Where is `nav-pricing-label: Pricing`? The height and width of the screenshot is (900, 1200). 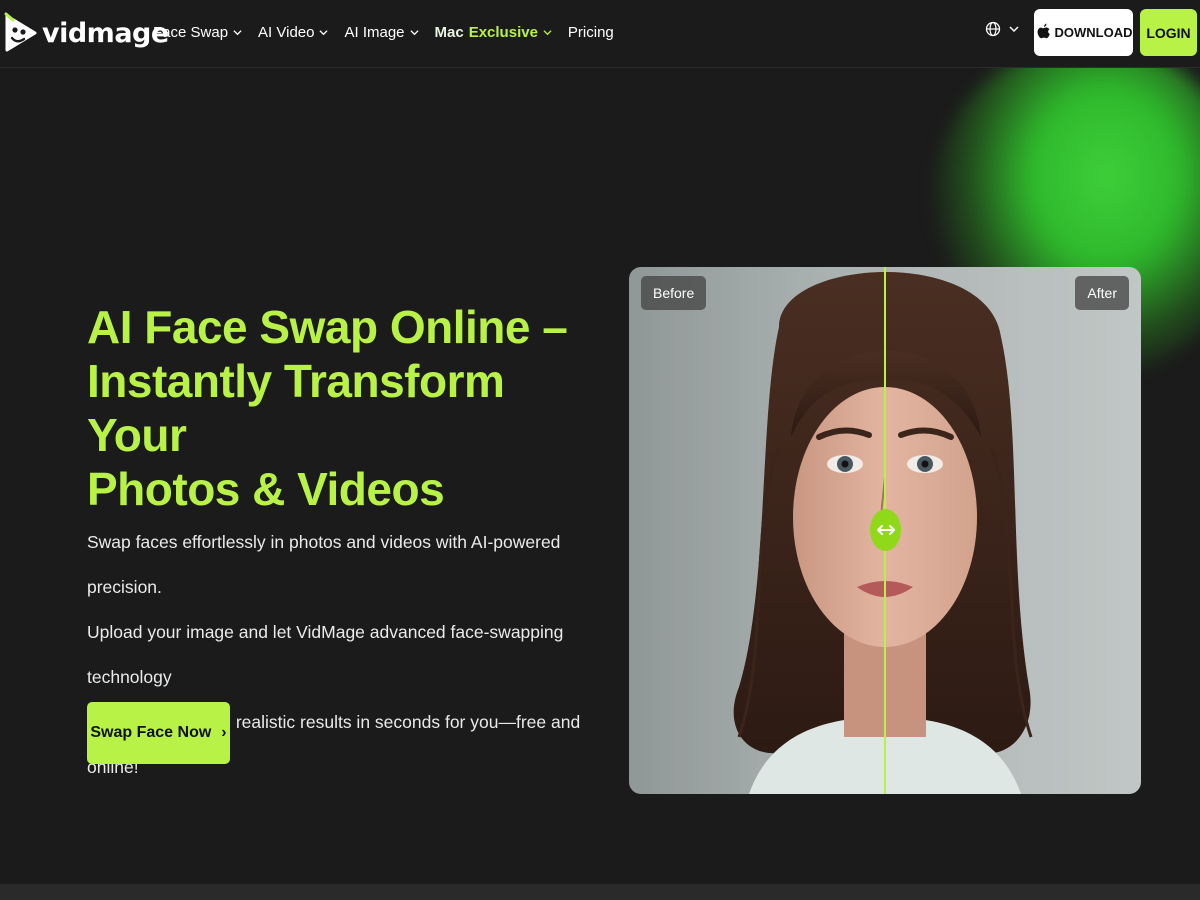 nav-pricing-label: Pricing is located at coordinates (590, 32).